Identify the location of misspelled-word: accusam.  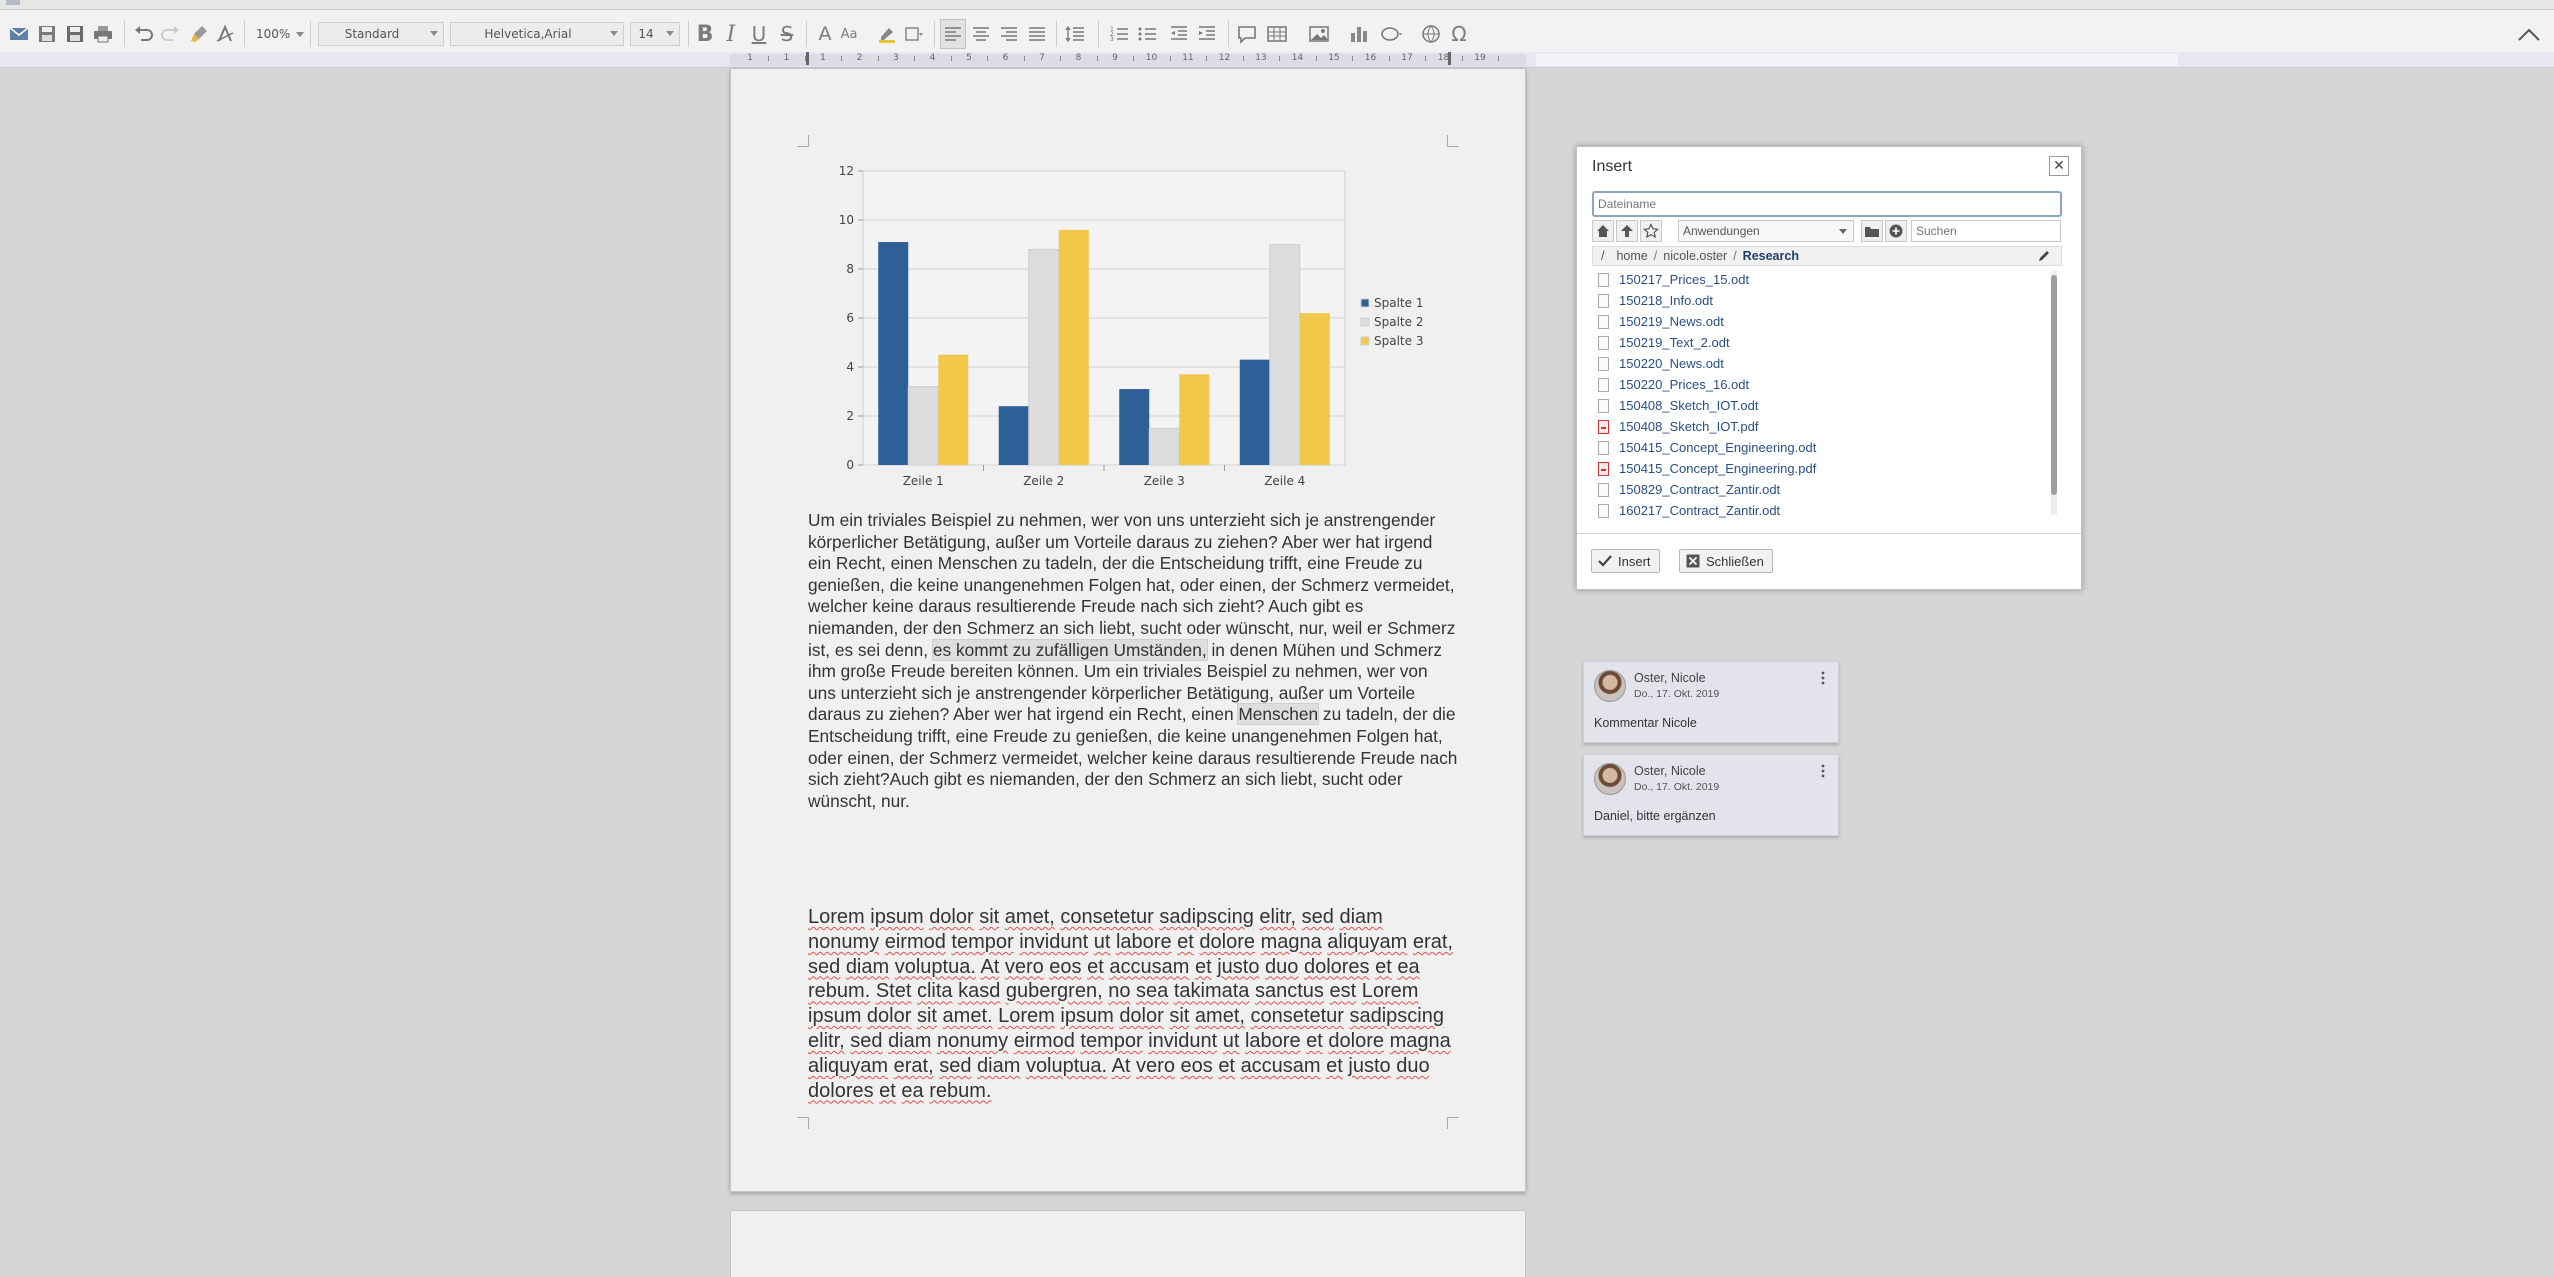
(1149, 967).